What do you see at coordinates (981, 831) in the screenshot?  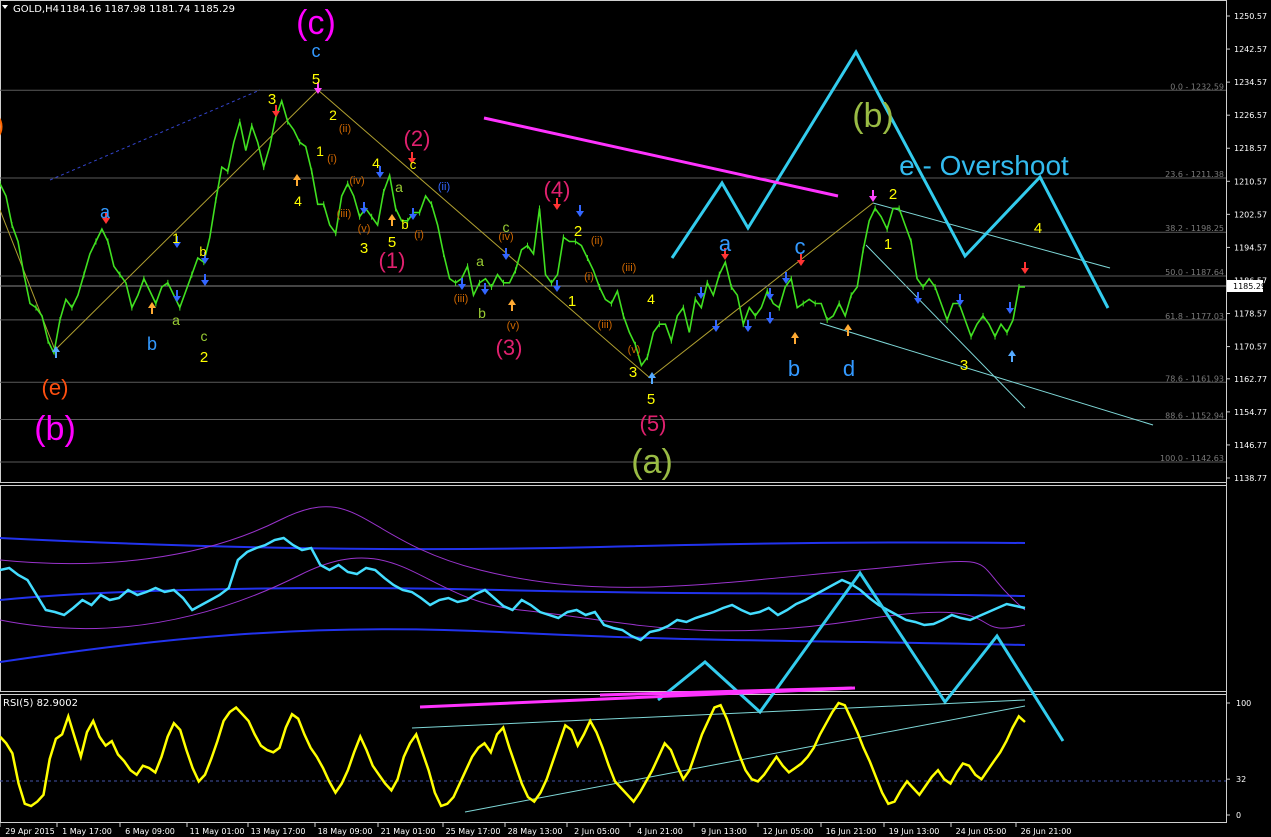 I see `time-tick-label: 24 Jun 05:00` at bounding box center [981, 831].